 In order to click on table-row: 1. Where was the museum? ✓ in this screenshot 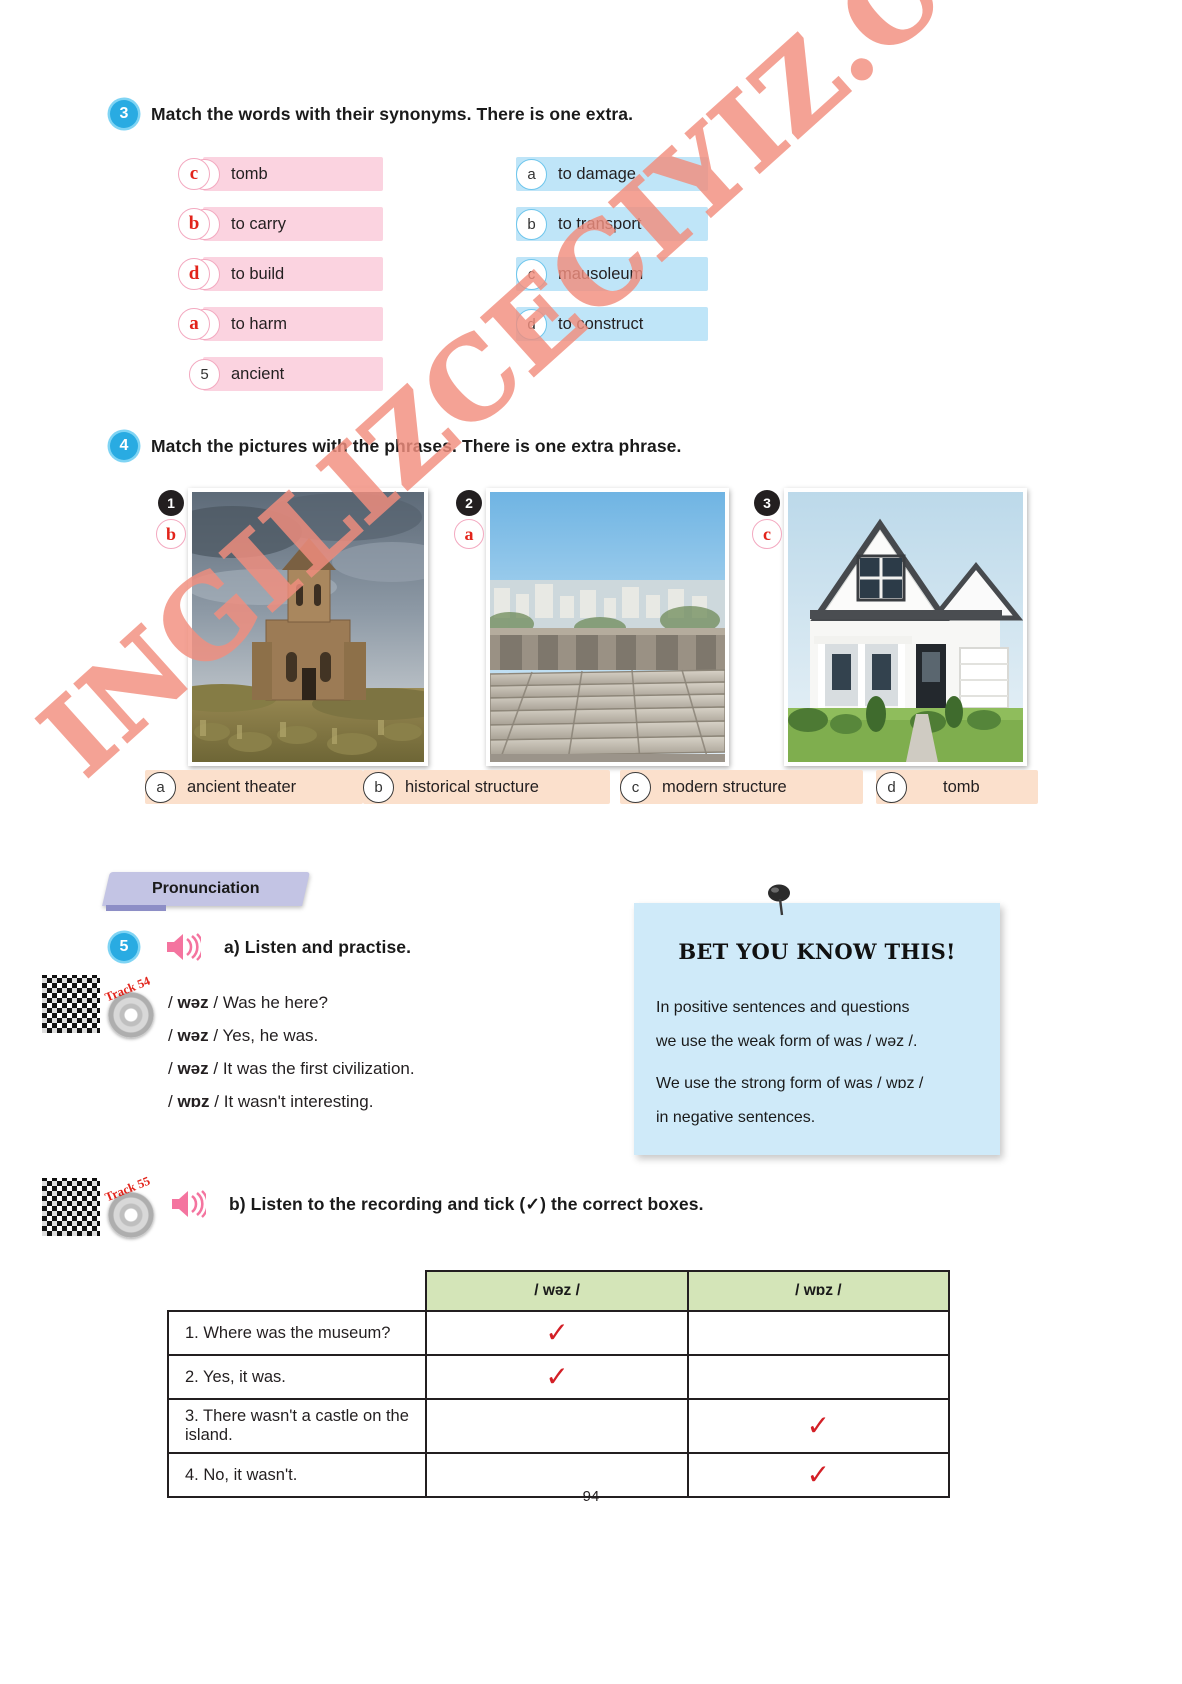, I will do `click(558, 1333)`.